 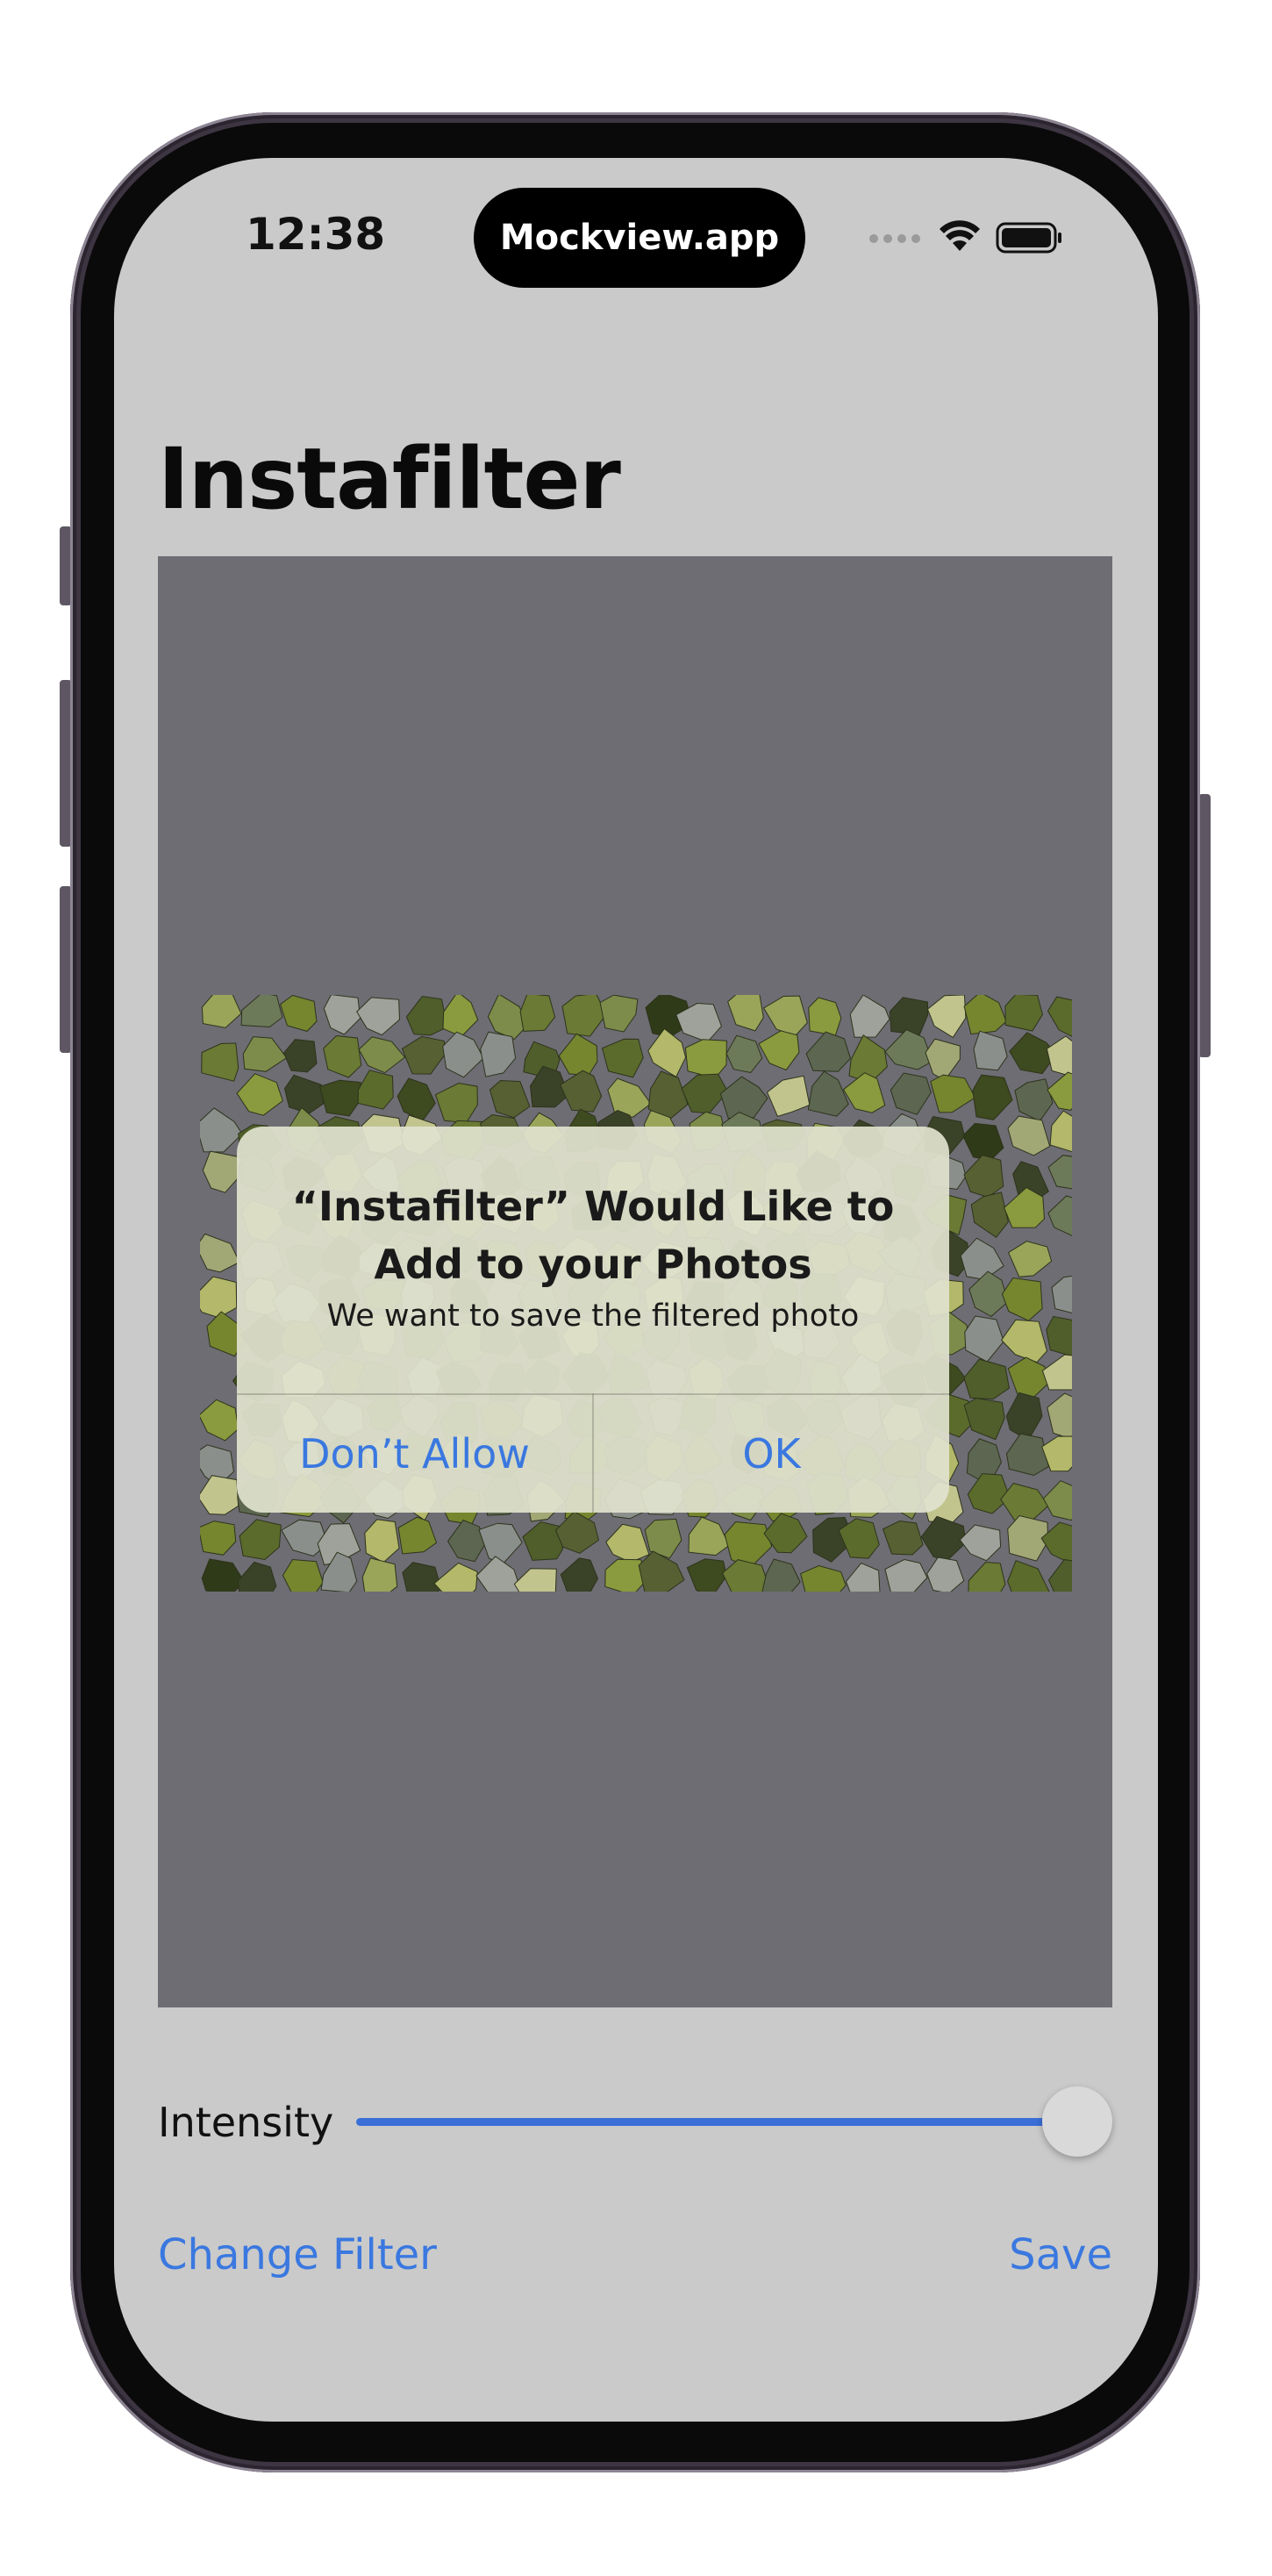 I want to click on status-time: 12:38, so click(x=316, y=234).